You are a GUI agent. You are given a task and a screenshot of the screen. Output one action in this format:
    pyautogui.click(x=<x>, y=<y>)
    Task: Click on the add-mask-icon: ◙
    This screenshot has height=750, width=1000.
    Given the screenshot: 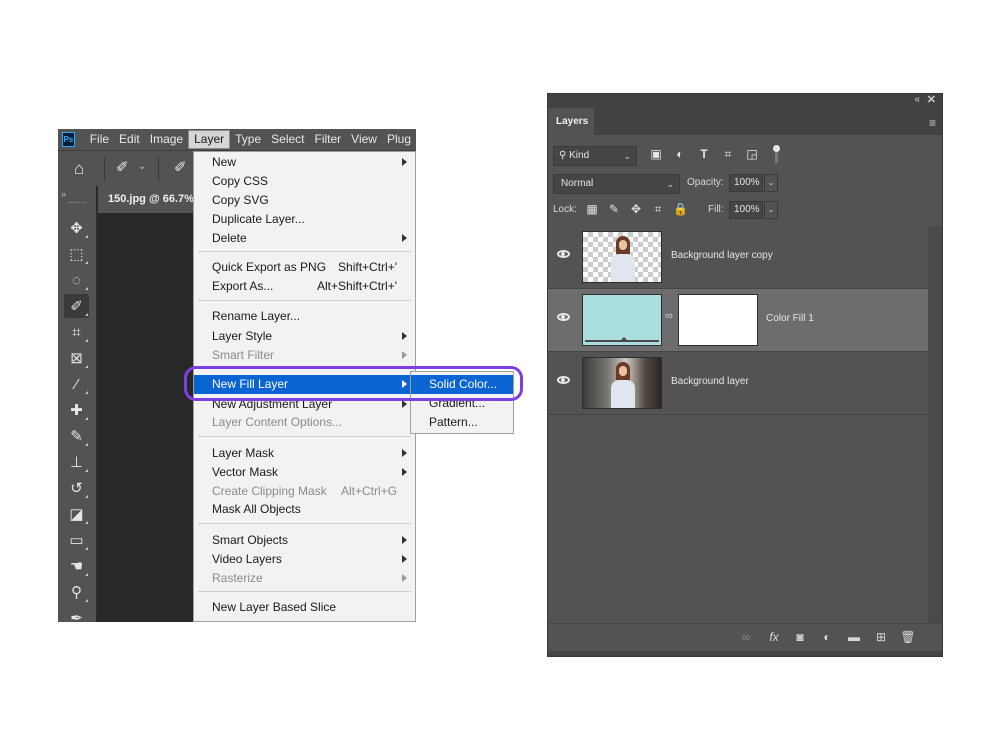 What is the action you would take?
    pyautogui.click(x=800, y=637)
    